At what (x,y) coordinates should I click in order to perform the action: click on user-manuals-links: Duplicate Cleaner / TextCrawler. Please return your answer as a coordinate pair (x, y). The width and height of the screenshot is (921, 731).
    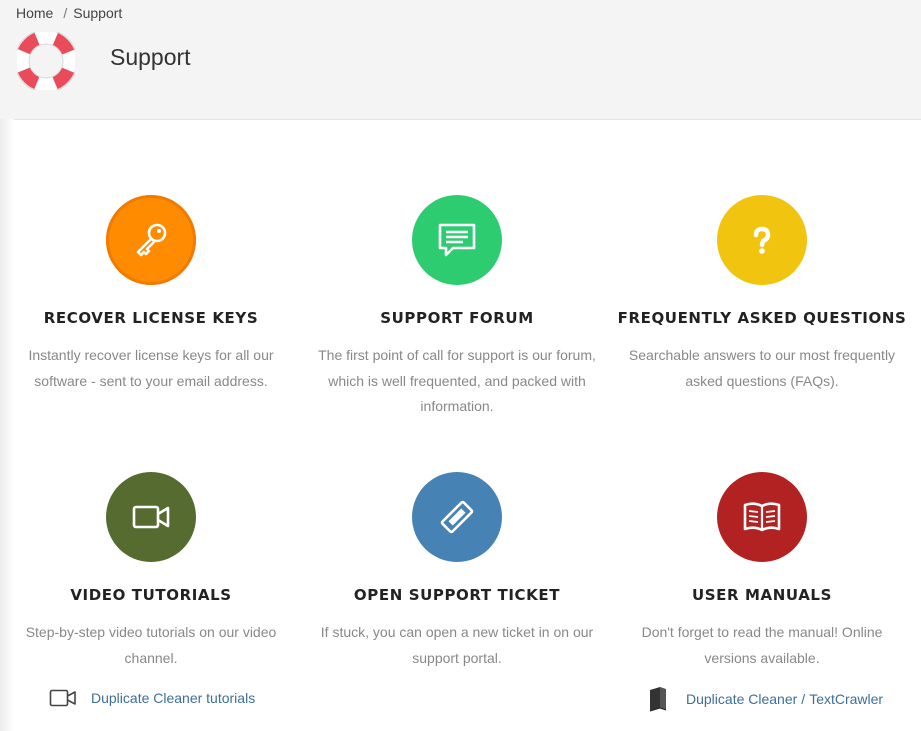
    Looking at the image, I should click on (765, 699).